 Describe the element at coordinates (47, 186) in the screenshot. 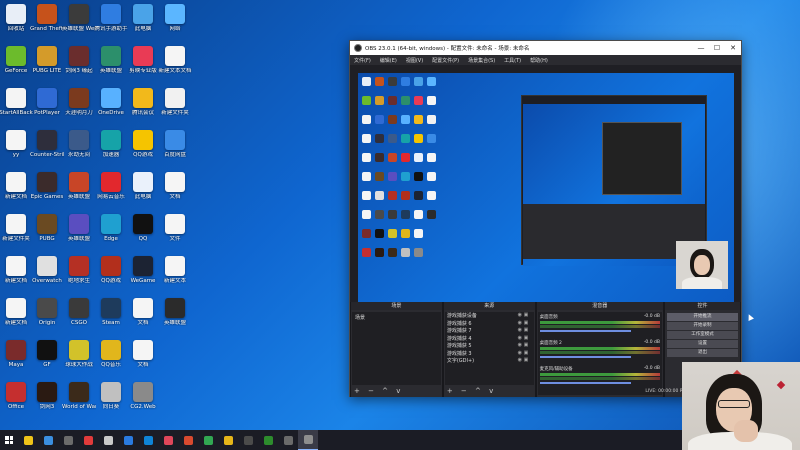

I see `desktop-icon: Epic Games` at that location.